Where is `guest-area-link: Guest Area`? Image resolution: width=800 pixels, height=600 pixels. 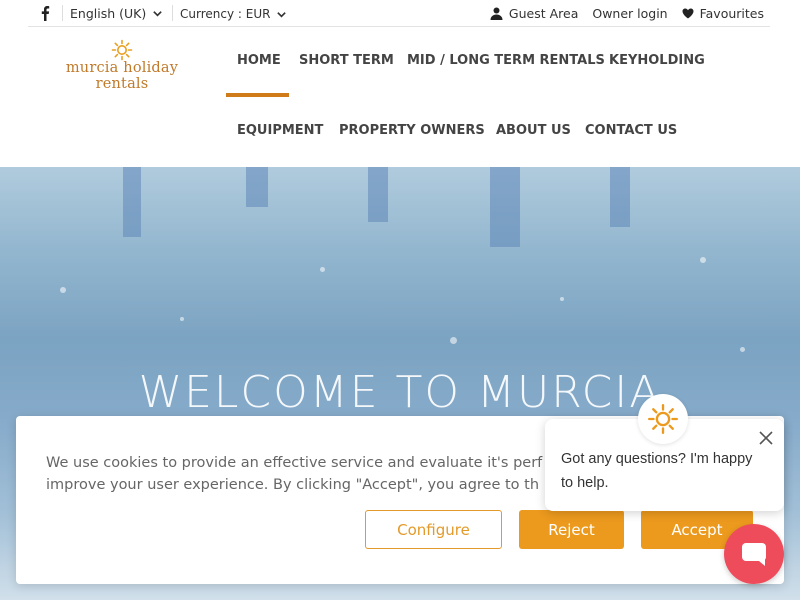
guest-area-link: Guest Area is located at coordinates (534, 13).